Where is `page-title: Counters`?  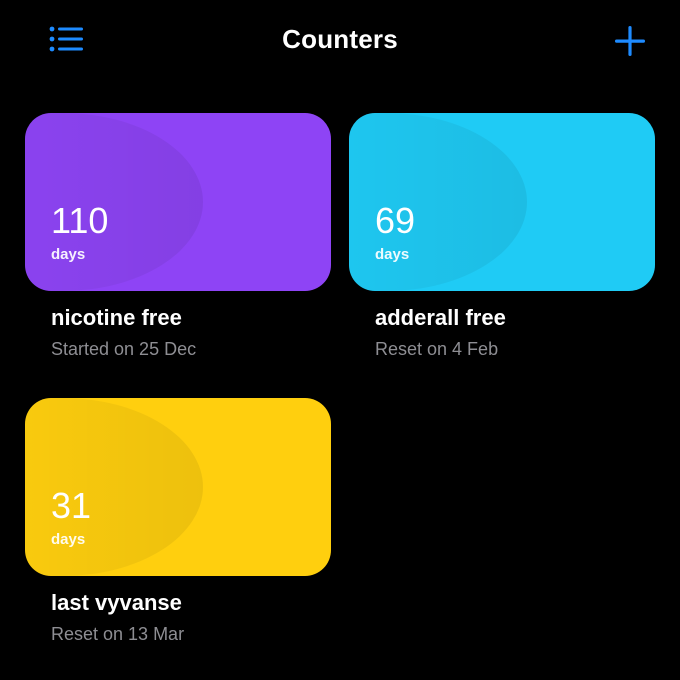 page-title: Counters is located at coordinates (340, 39).